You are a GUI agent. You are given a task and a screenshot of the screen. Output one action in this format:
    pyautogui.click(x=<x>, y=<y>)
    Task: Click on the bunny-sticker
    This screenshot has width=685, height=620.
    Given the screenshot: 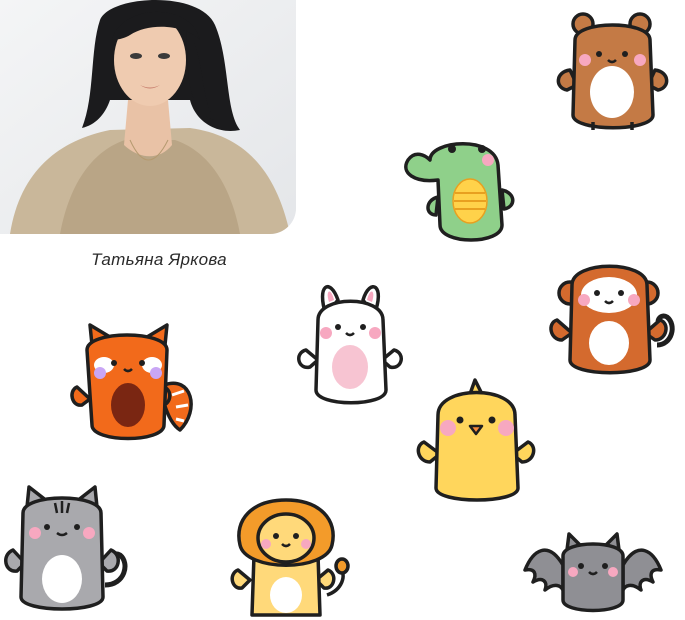 What is the action you would take?
    pyautogui.click(x=350, y=342)
    